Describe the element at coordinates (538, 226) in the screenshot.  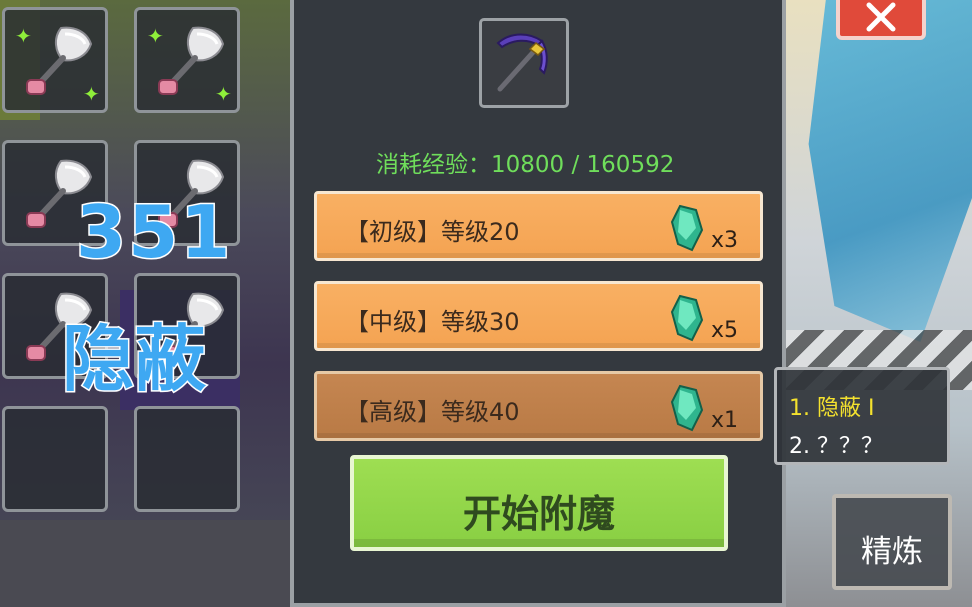
I see `level-button-basic: 【初级】等级20 x3` at that location.